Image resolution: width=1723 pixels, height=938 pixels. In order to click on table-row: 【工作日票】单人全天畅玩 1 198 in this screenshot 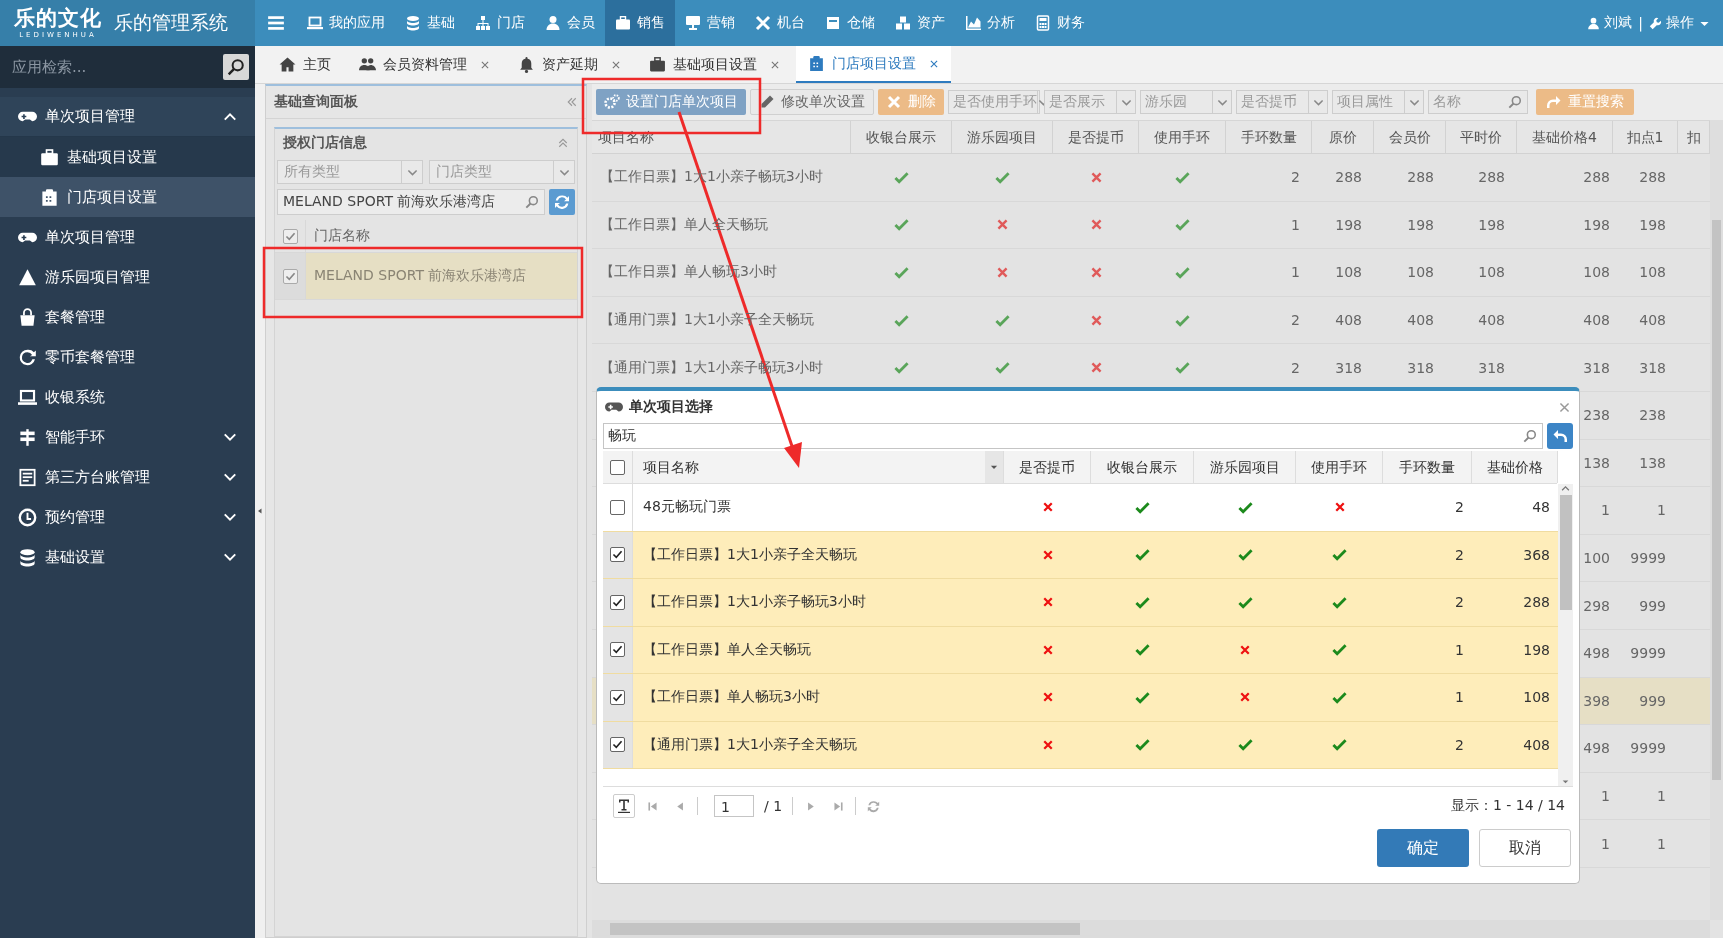, I will do `click(1080, 650)`.